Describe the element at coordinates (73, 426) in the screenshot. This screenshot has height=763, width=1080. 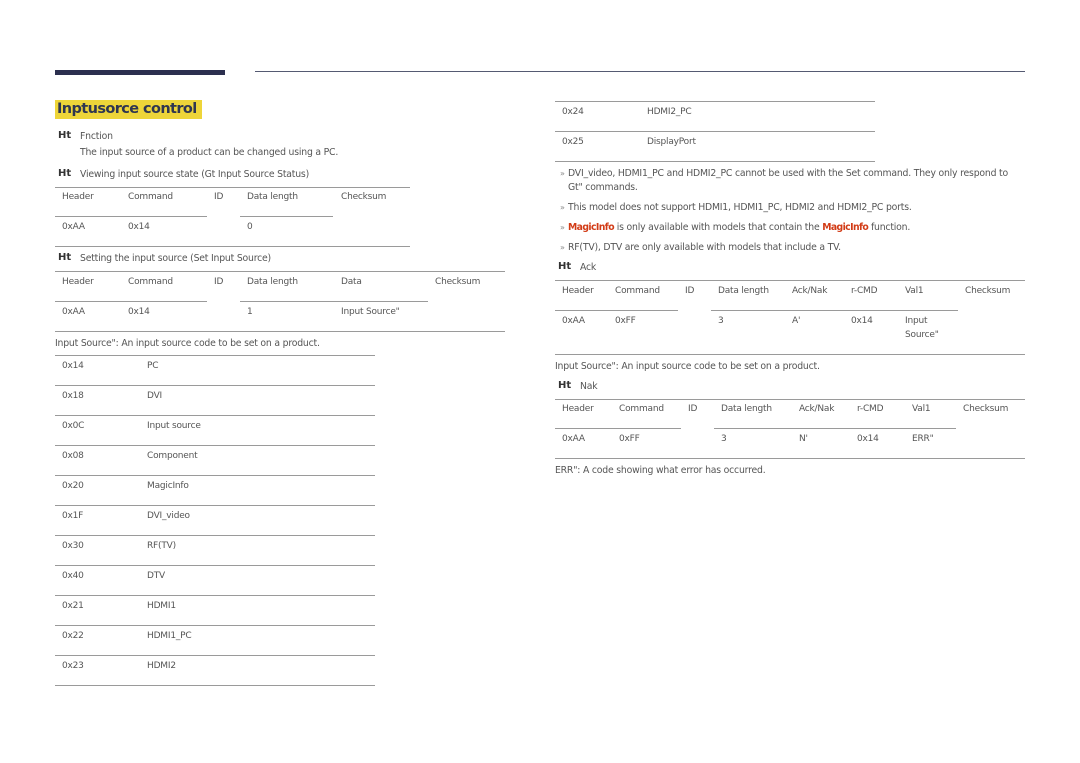
I see `source-code: 0x0C` at that location.